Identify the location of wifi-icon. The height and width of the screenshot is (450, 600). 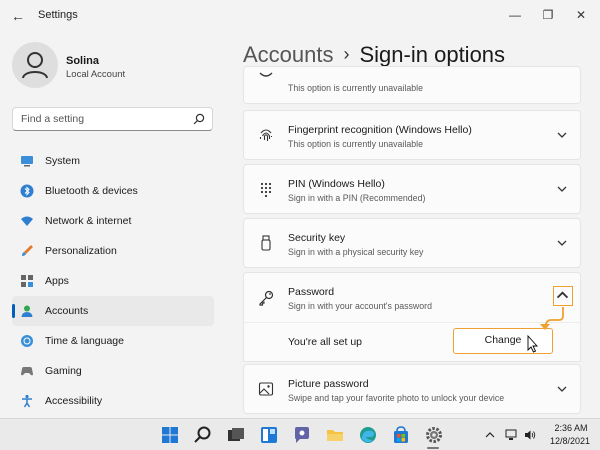
(27, 221).